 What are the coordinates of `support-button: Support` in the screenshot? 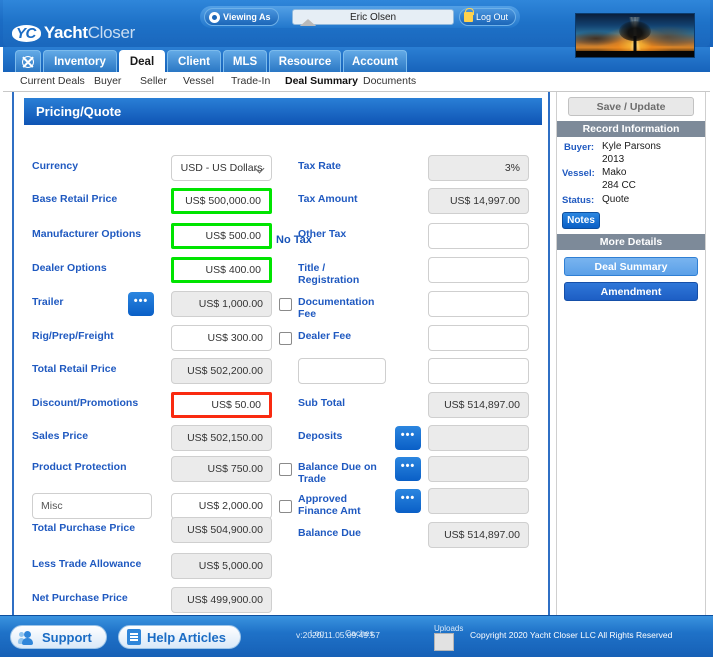 It's located at (58, 637).